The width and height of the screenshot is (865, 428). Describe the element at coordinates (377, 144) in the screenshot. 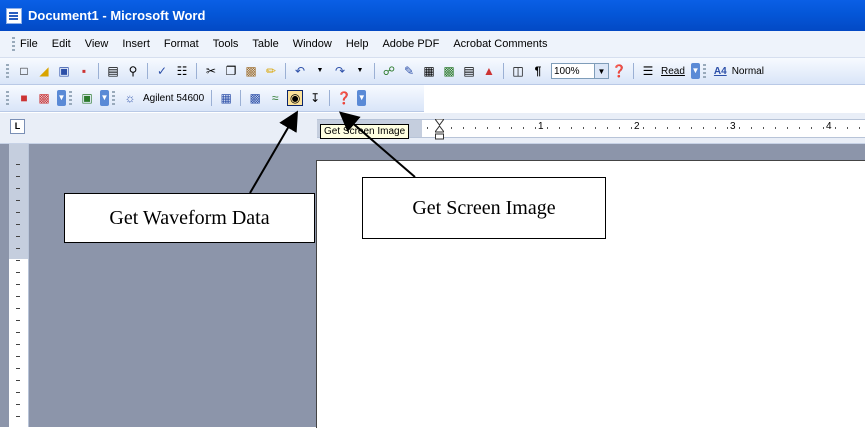

I see `arrow-to-screen-image-button` at that location.